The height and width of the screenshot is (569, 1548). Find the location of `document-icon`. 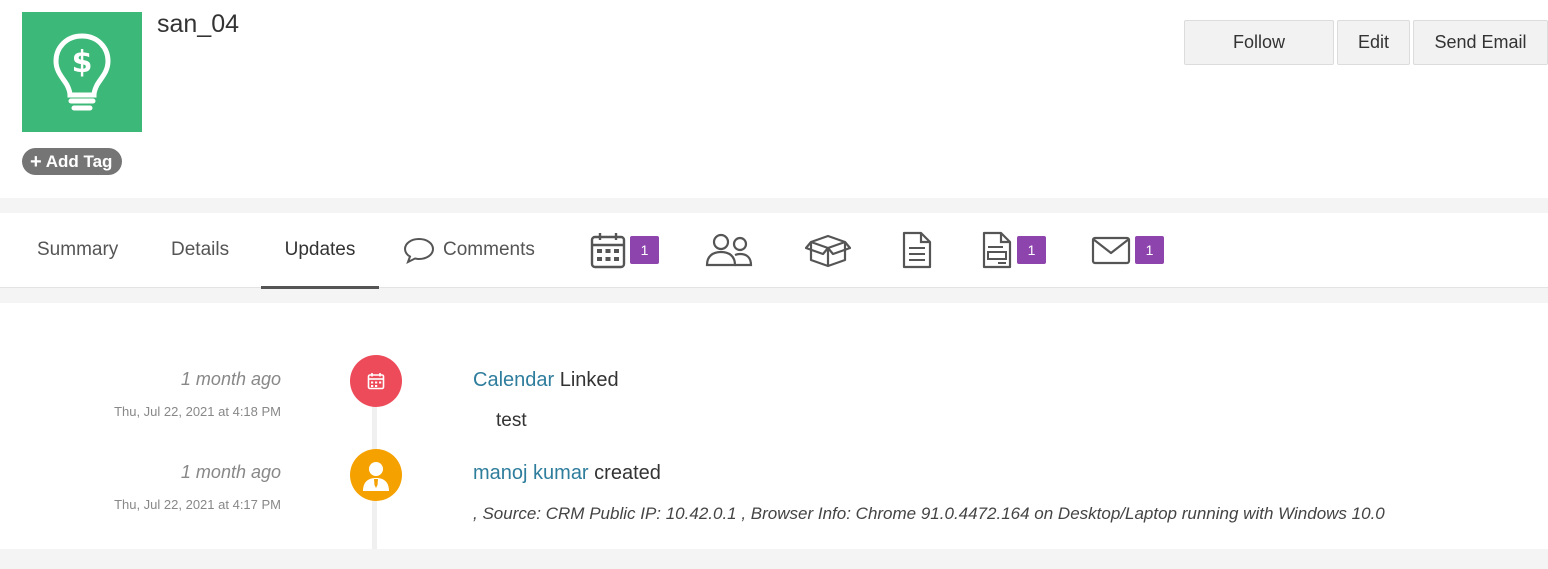

document-icon is located at coordinates (917, 250).